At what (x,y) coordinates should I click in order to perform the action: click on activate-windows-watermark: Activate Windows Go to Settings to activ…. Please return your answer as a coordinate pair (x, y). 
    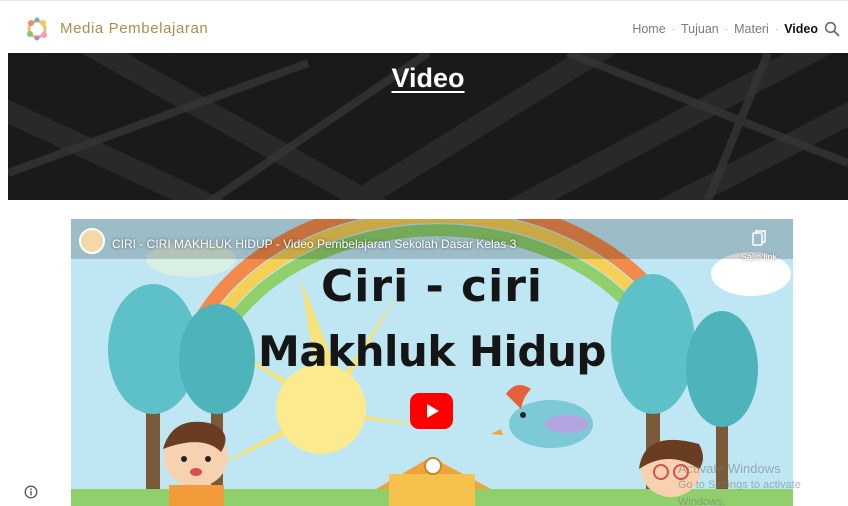
    Looking at the image, I should click on (763, 483).